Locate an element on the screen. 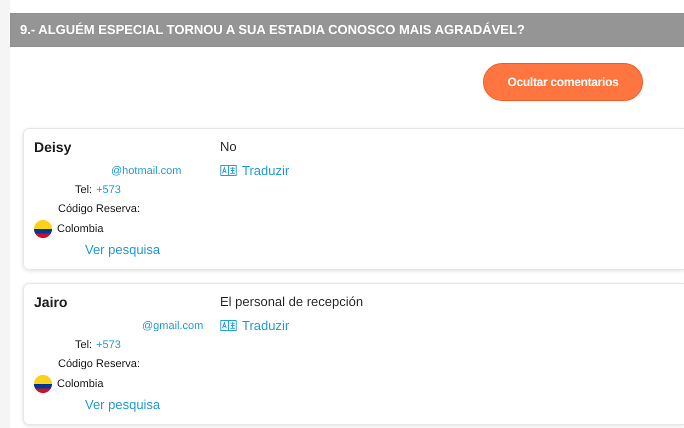 This screenshot has width=684, height=428. guest-name: Deisy is located at coordinates (53, 148).